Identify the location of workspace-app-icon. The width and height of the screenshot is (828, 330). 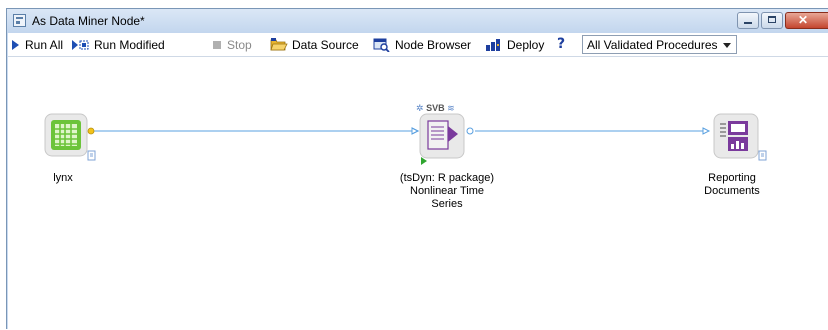
(19, 20).